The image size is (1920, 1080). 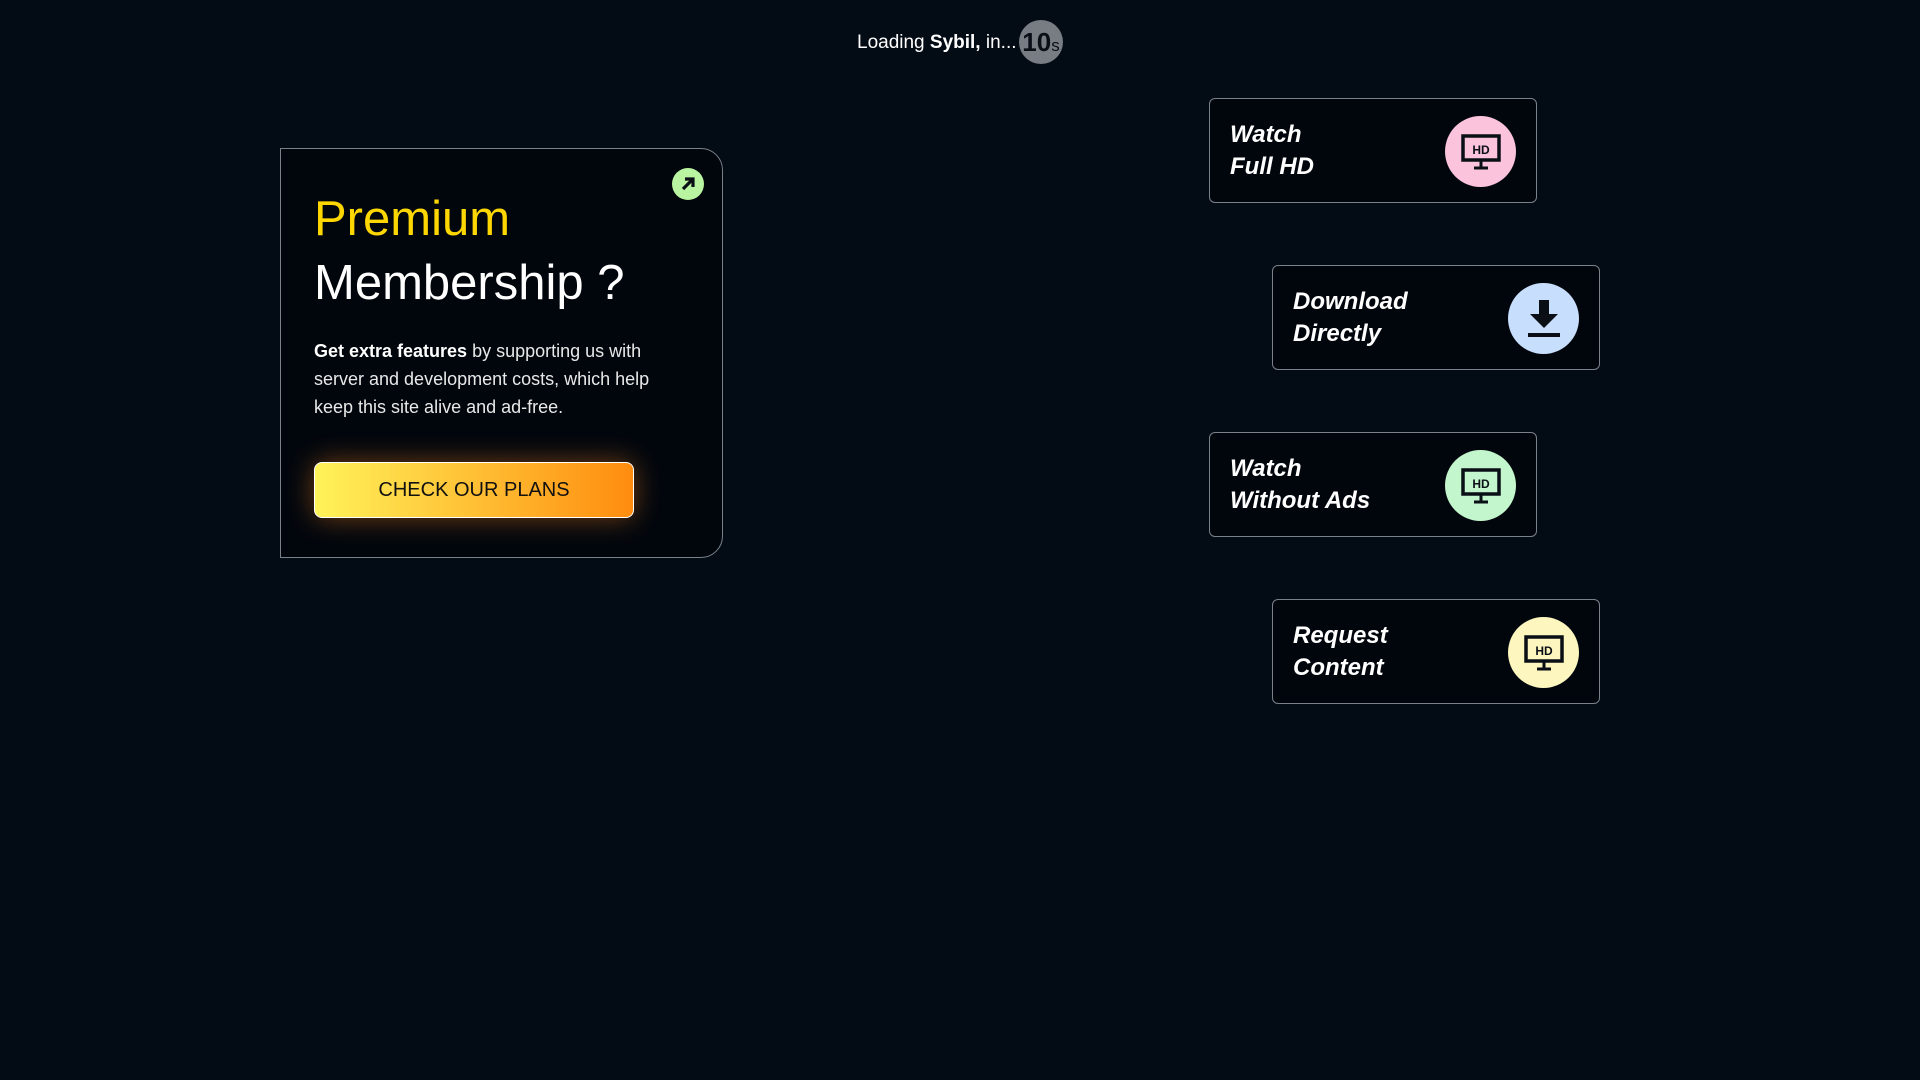 What do you see at coordinates (1037, 41) in the screenshot?
I see `countdown-value: 10` at bounding box center [1037, 41].